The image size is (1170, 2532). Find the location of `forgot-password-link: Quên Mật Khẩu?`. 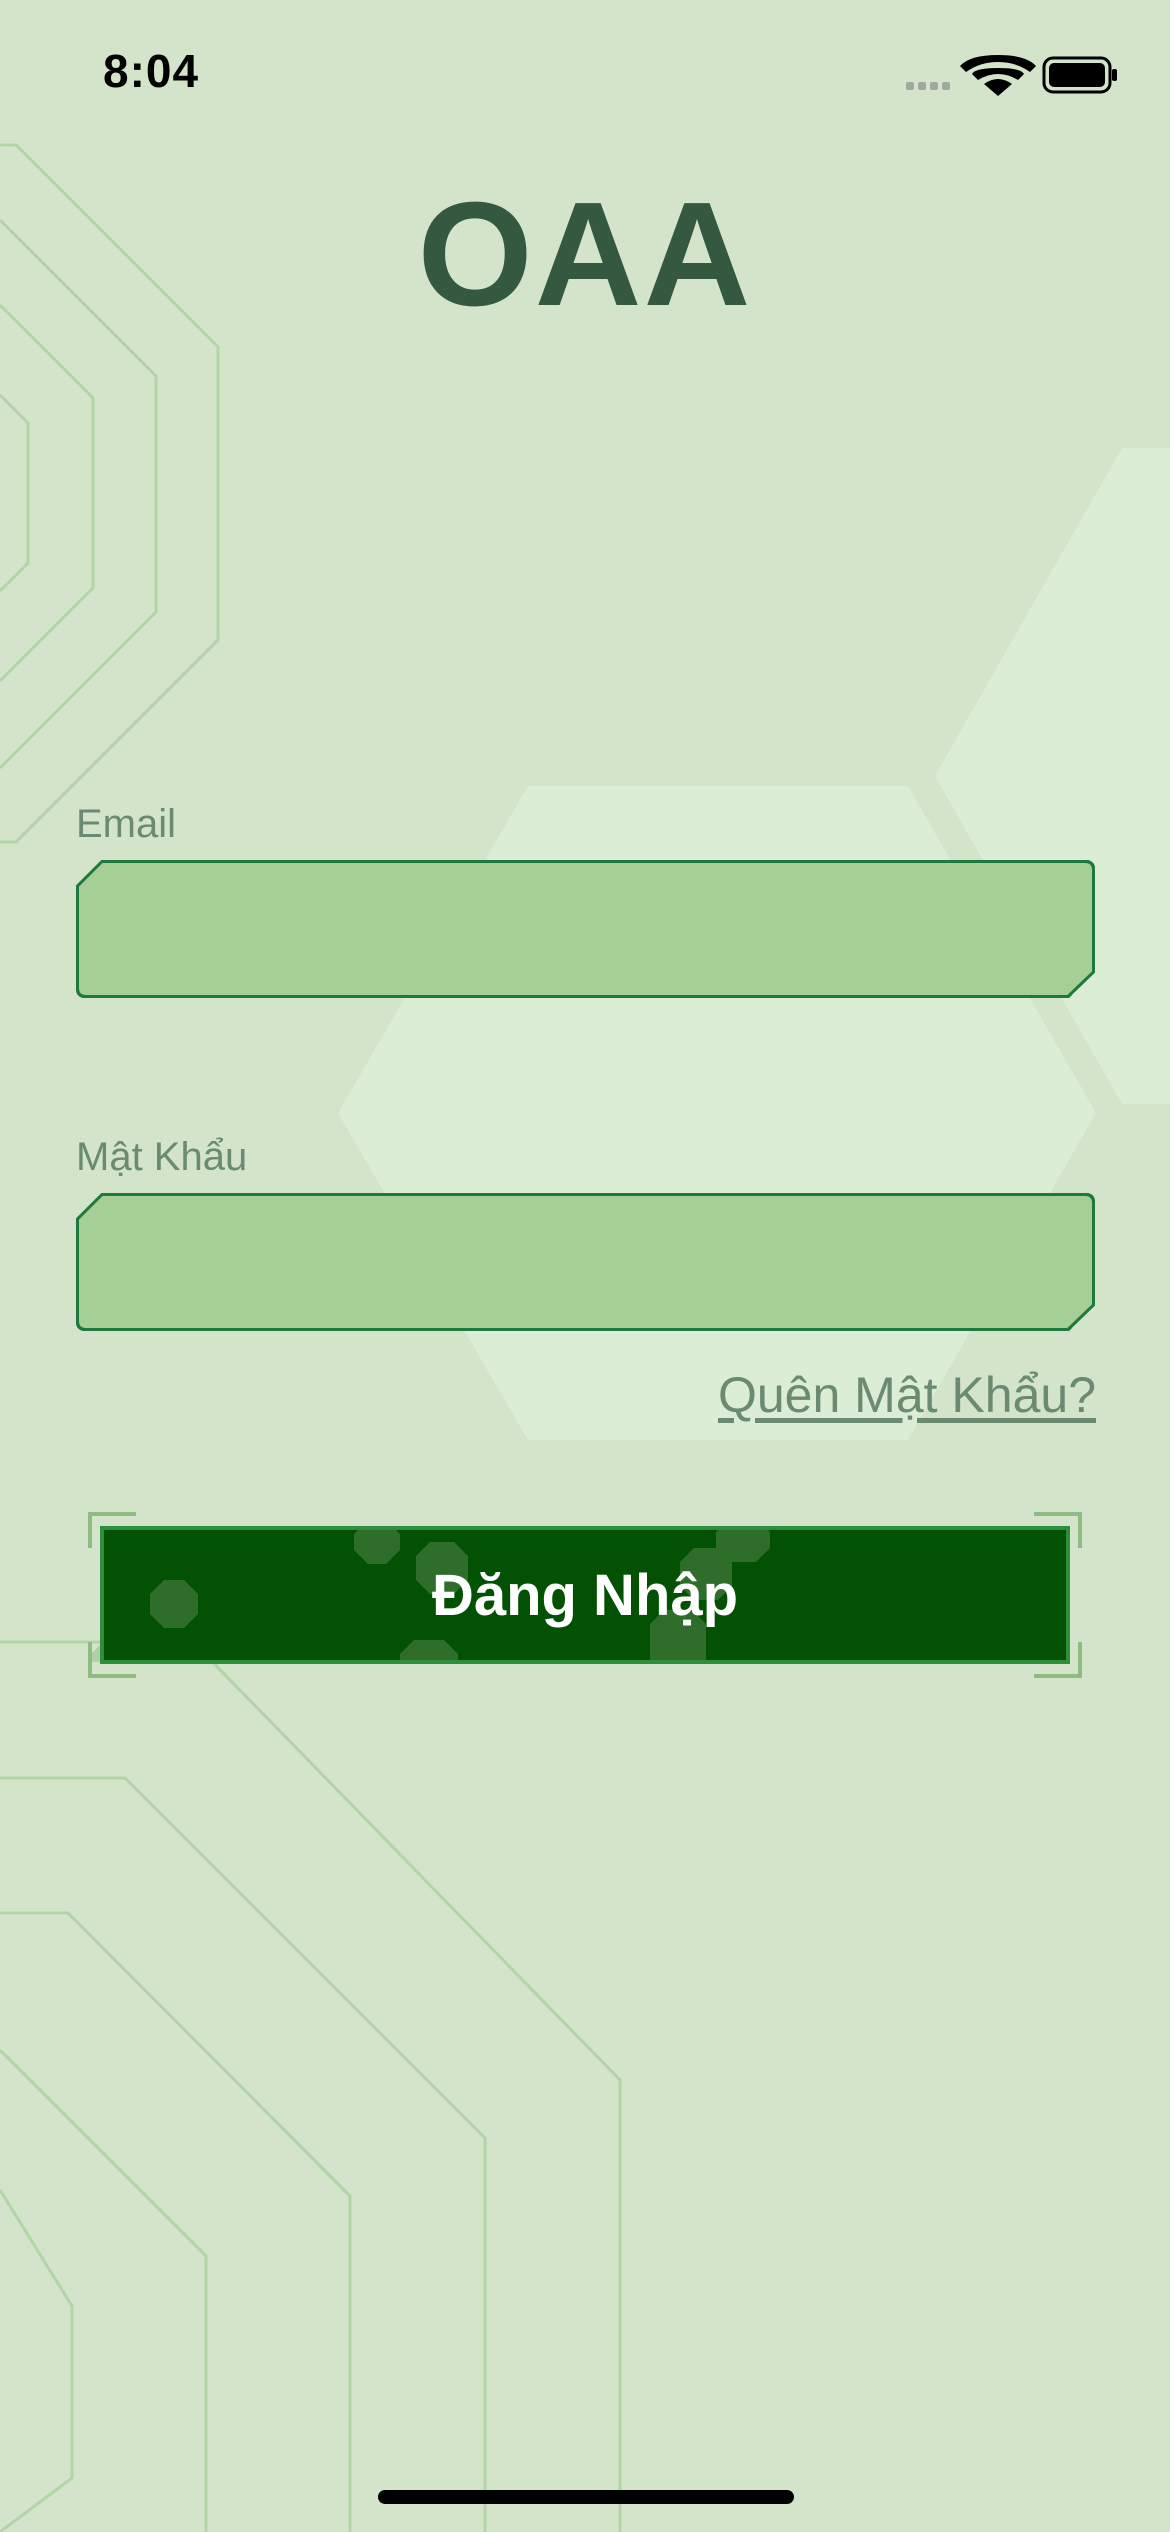

forgot-password-link: Quên Mật Khẩu? is located at coordinates (907, 1395).